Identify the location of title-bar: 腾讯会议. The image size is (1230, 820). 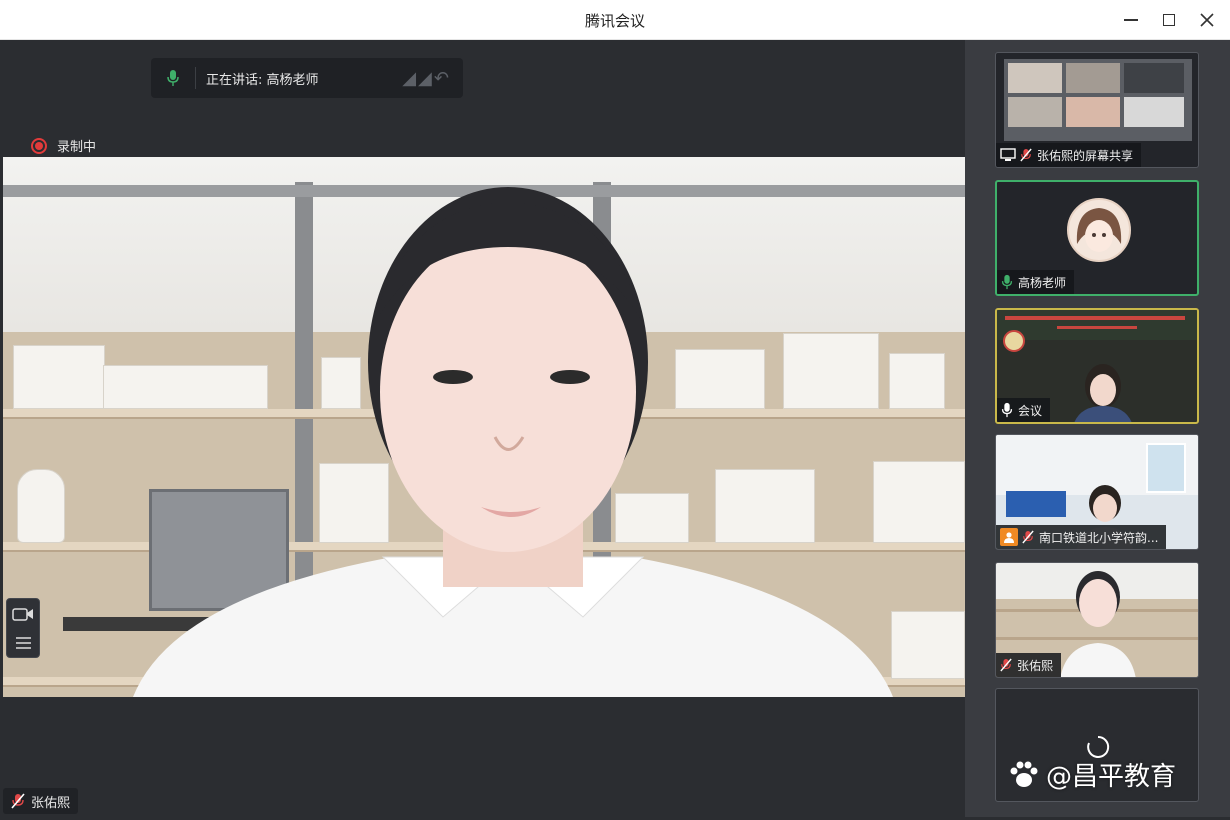
(615, 20).